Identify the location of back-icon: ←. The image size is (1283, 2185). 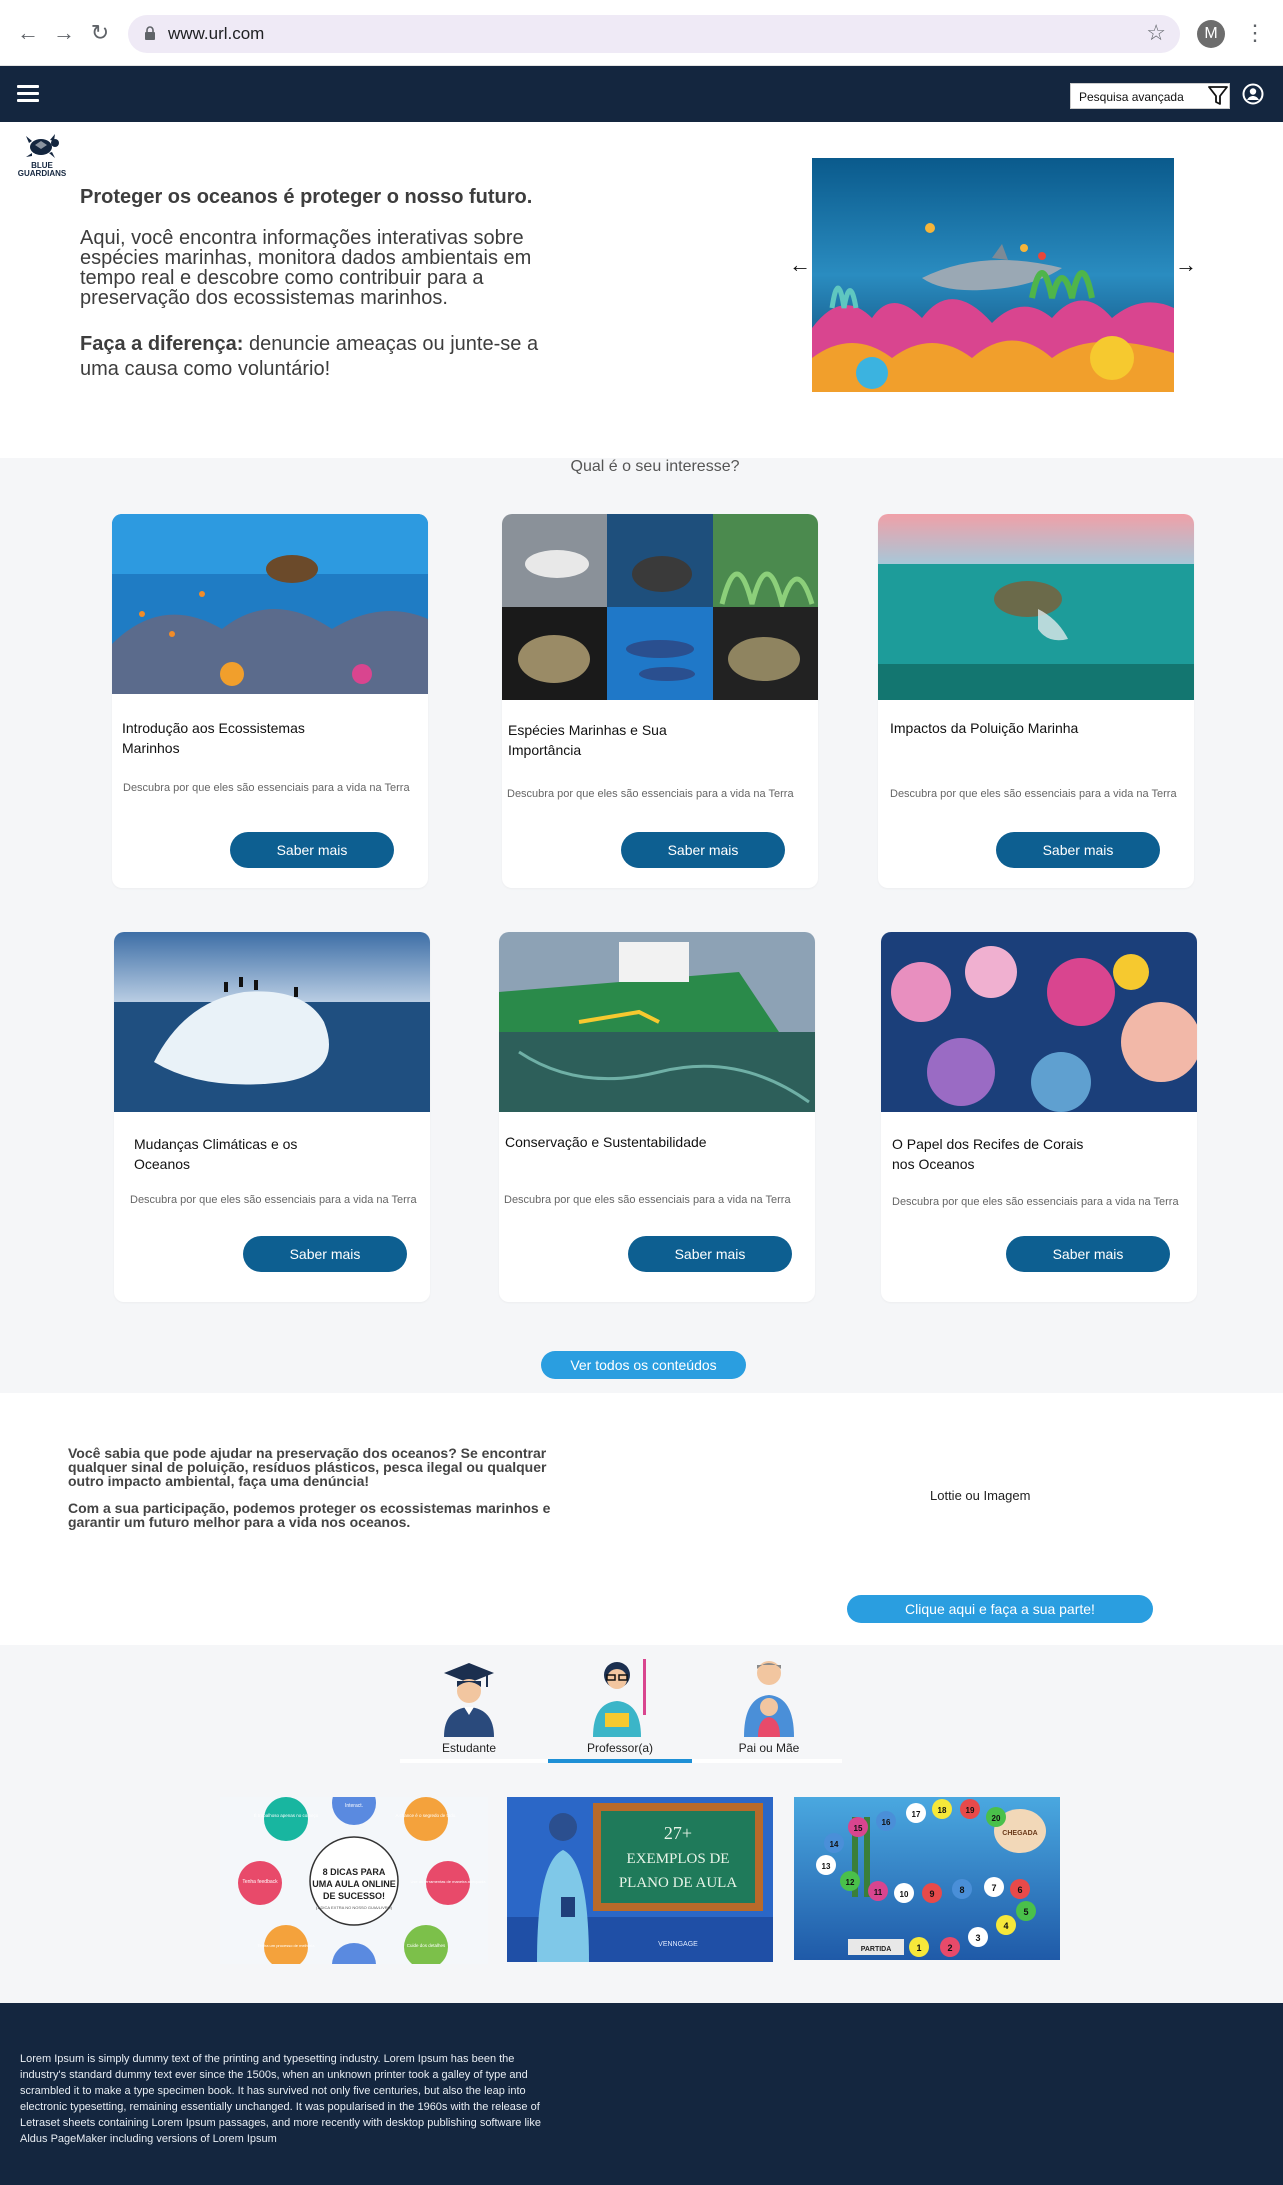
(28, 33).